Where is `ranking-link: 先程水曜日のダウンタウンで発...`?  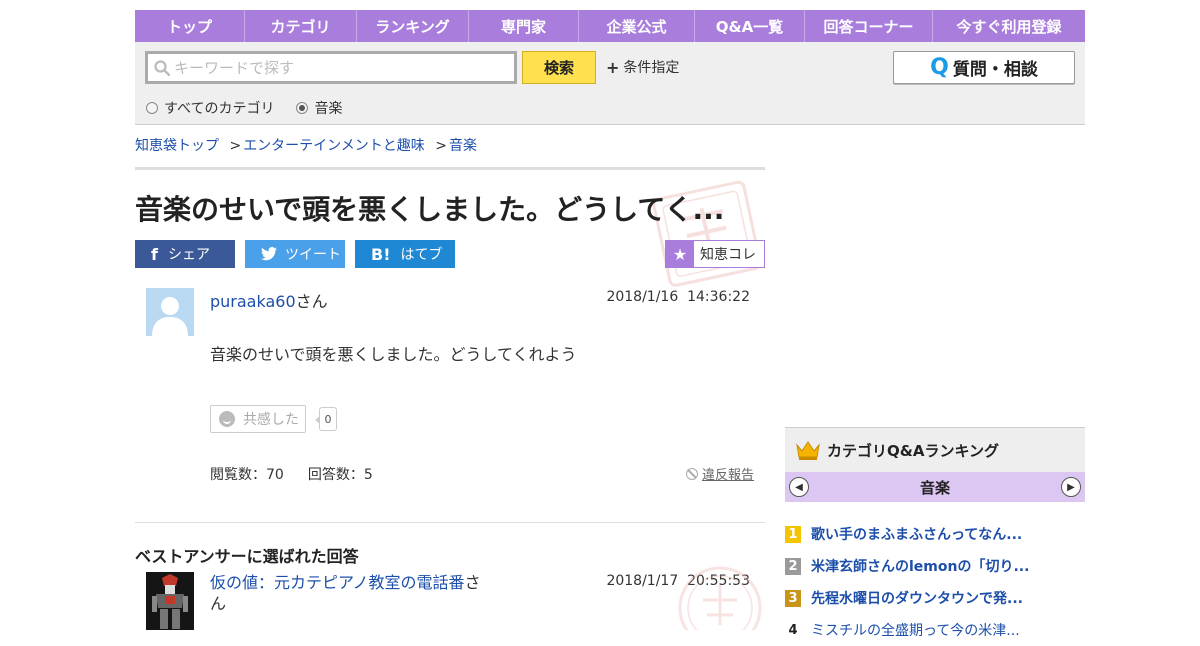 ranking-link: 先程水曜日のダウンタウンで発... is located at coordinates (917, 598).